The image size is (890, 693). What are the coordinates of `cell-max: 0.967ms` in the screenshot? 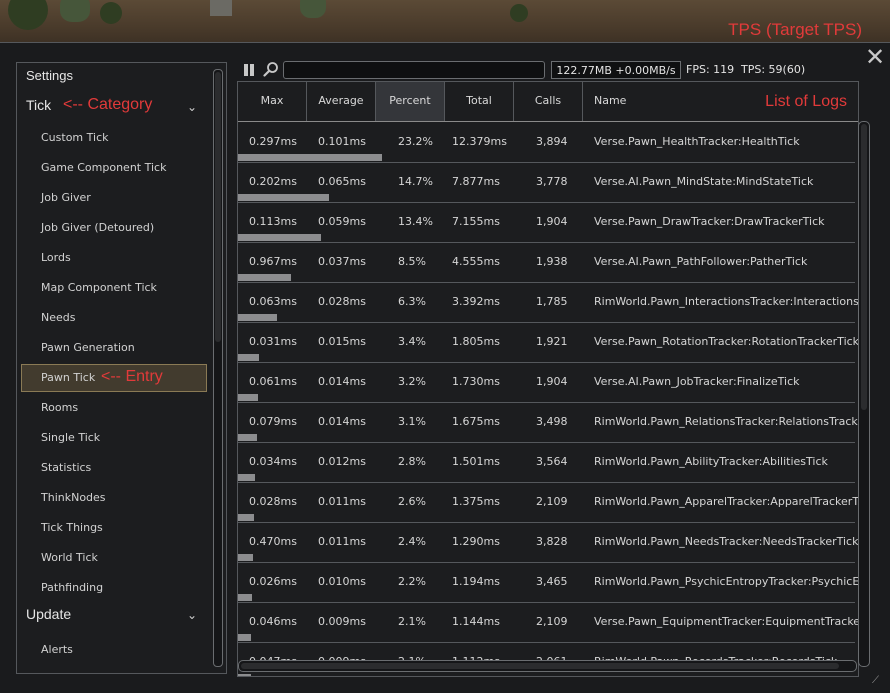 It's located at (273, 261).